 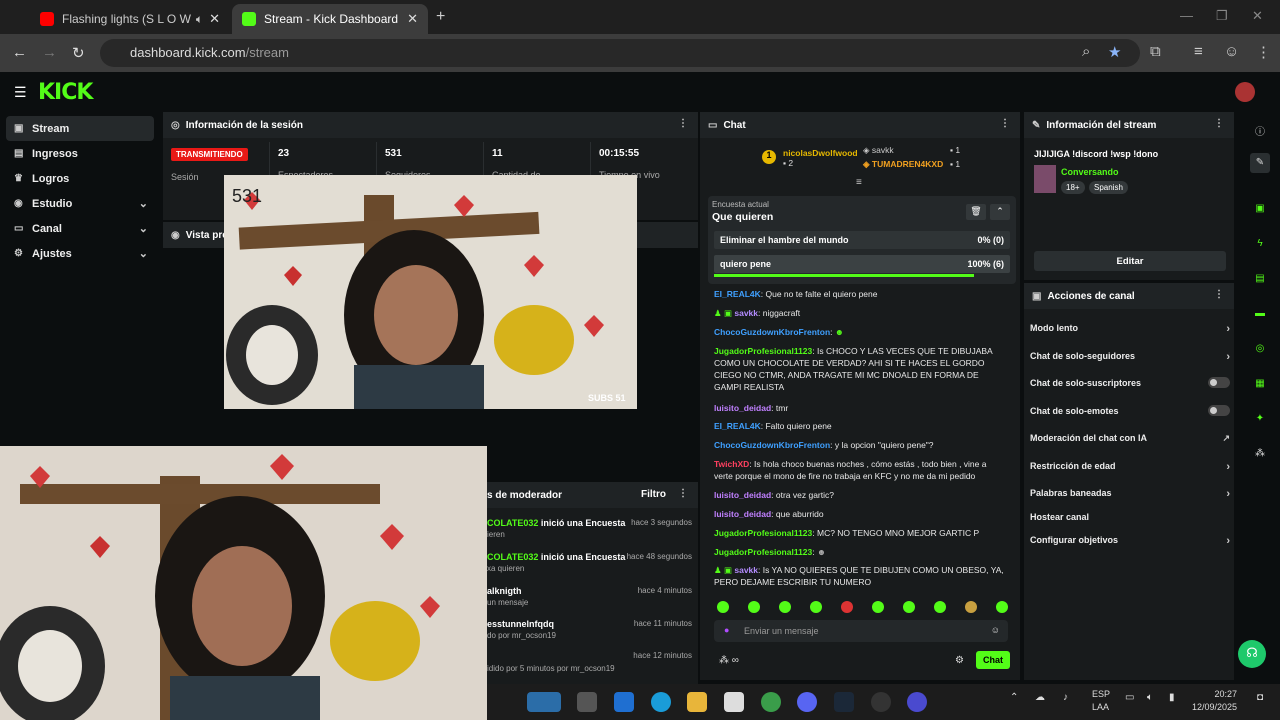 I want to click on chat-bubble-icon: ▬, so click(x=1260, y=314).